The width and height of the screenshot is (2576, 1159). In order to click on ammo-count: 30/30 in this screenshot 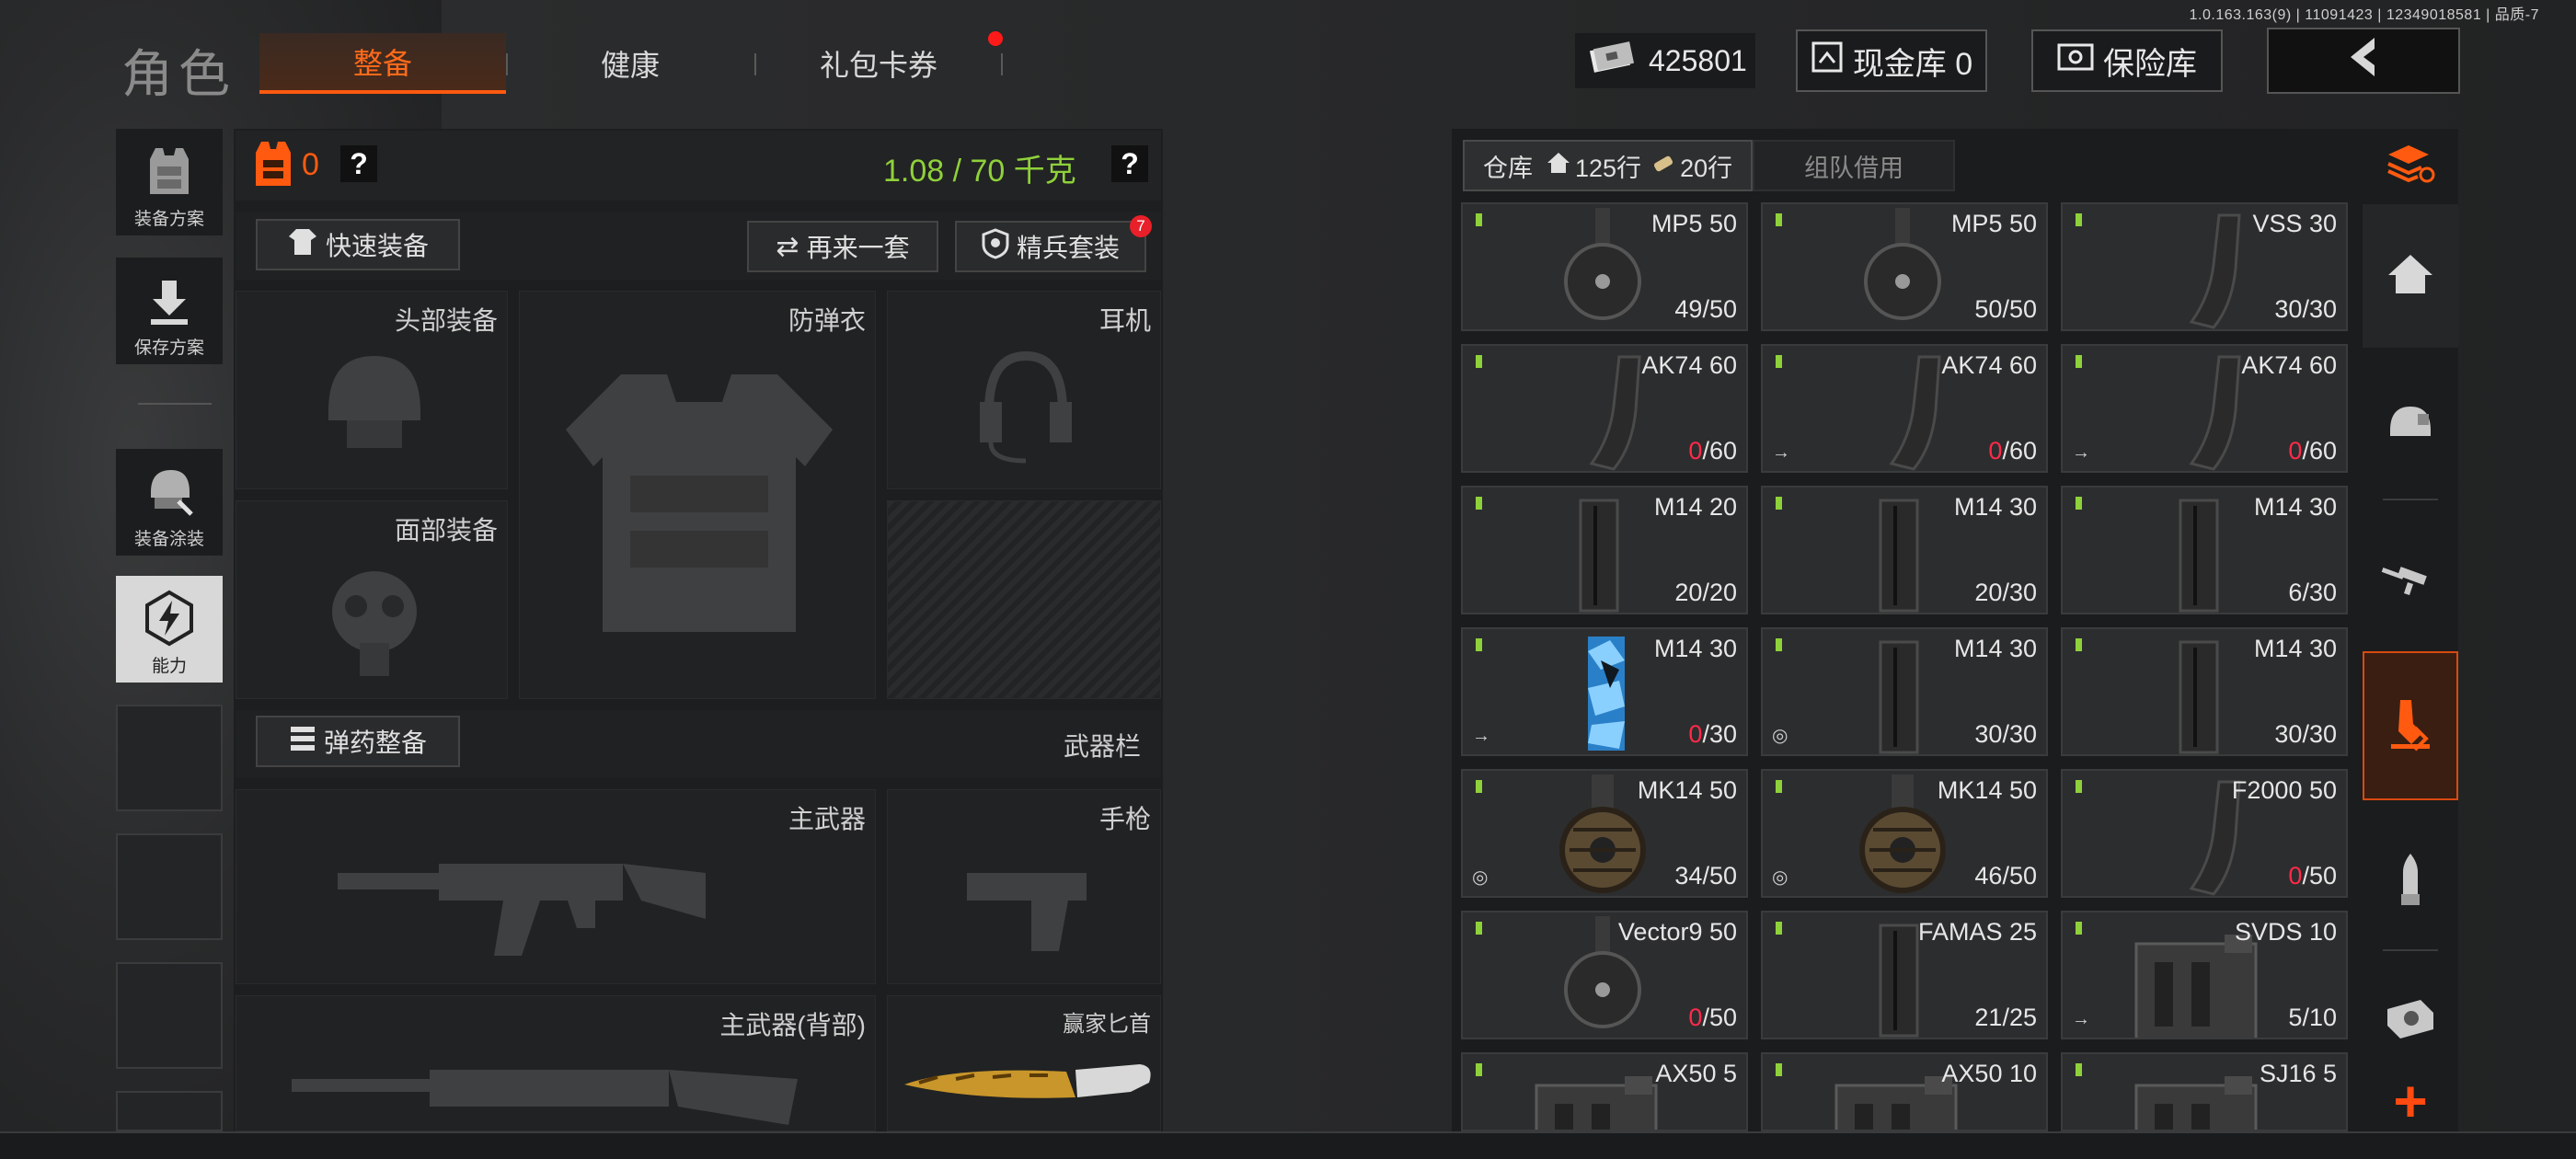, I will do `click(2305, 309)`.